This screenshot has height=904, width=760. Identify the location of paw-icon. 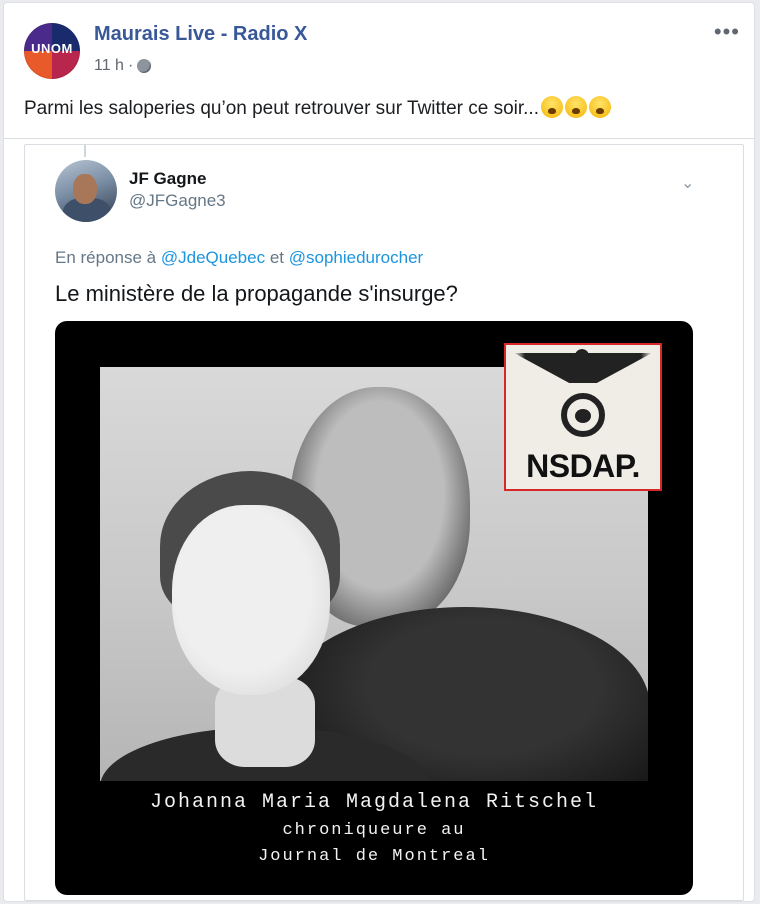
(583, 416).